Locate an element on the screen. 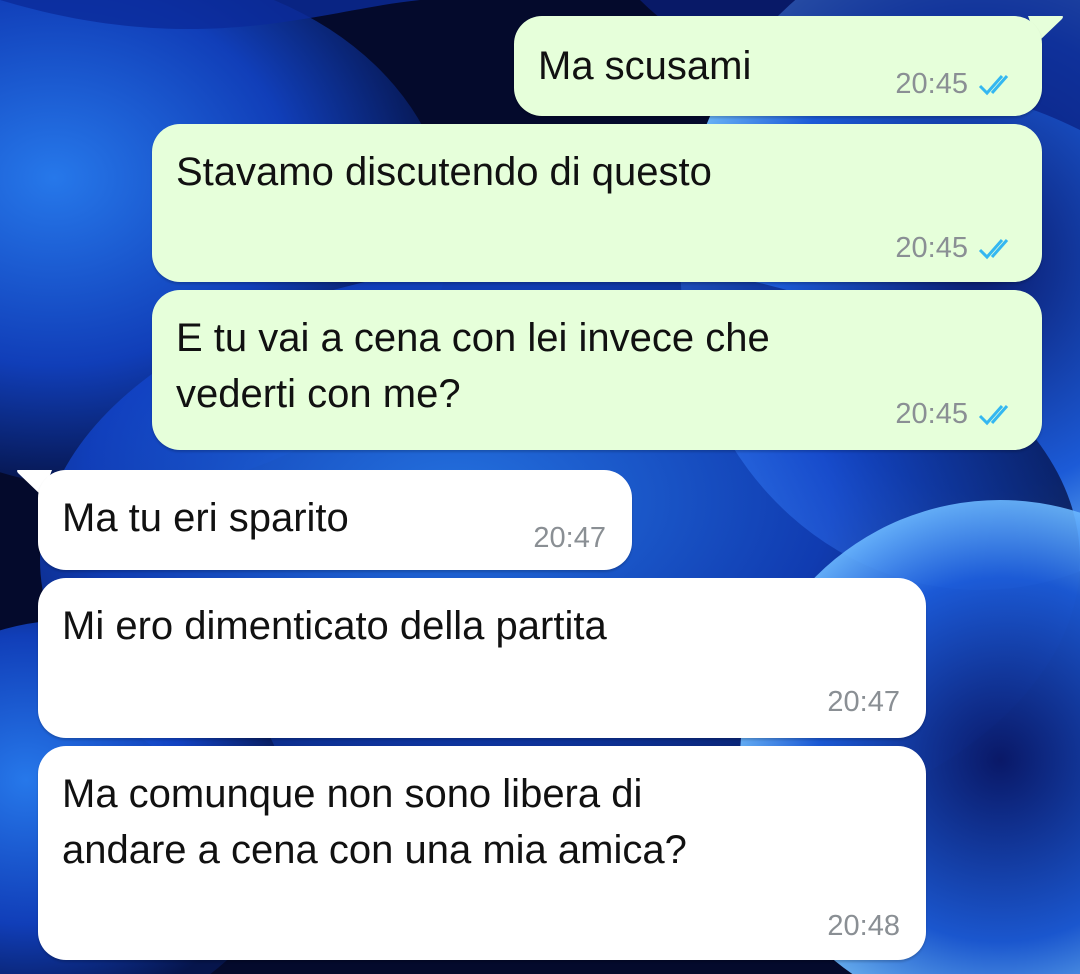 This screenshot has height=974, width=1080. message-text: Ma tu eri sparito is located at coordinates (205, 518).